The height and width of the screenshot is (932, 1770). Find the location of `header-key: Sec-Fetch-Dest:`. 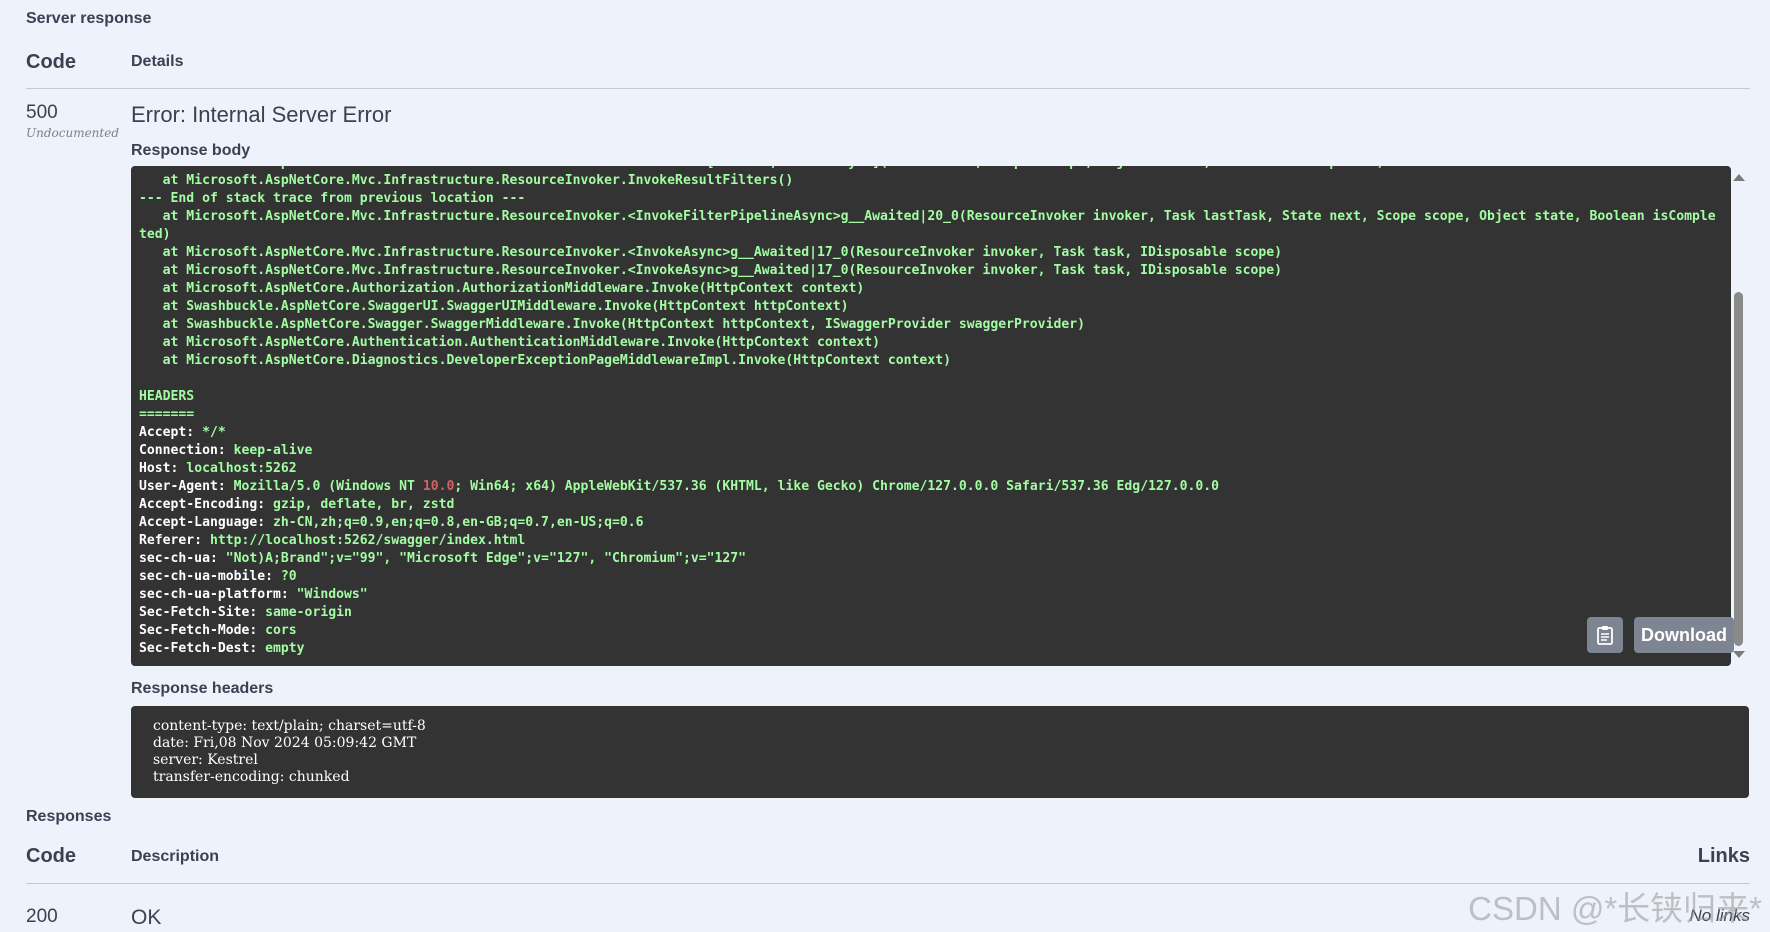

header-key: Sec-Fetch-Dest: is located at coordinates (198, 648).